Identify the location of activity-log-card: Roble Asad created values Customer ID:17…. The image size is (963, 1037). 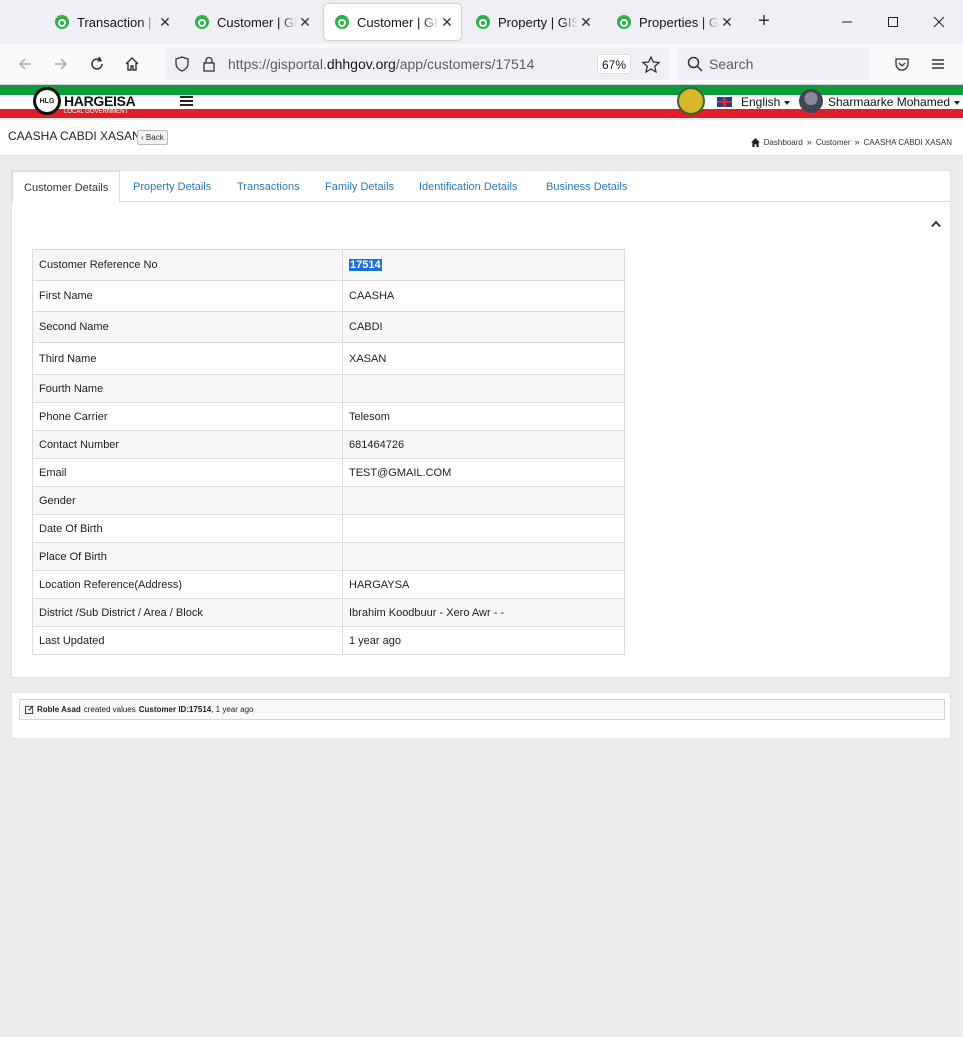
(481, 715).